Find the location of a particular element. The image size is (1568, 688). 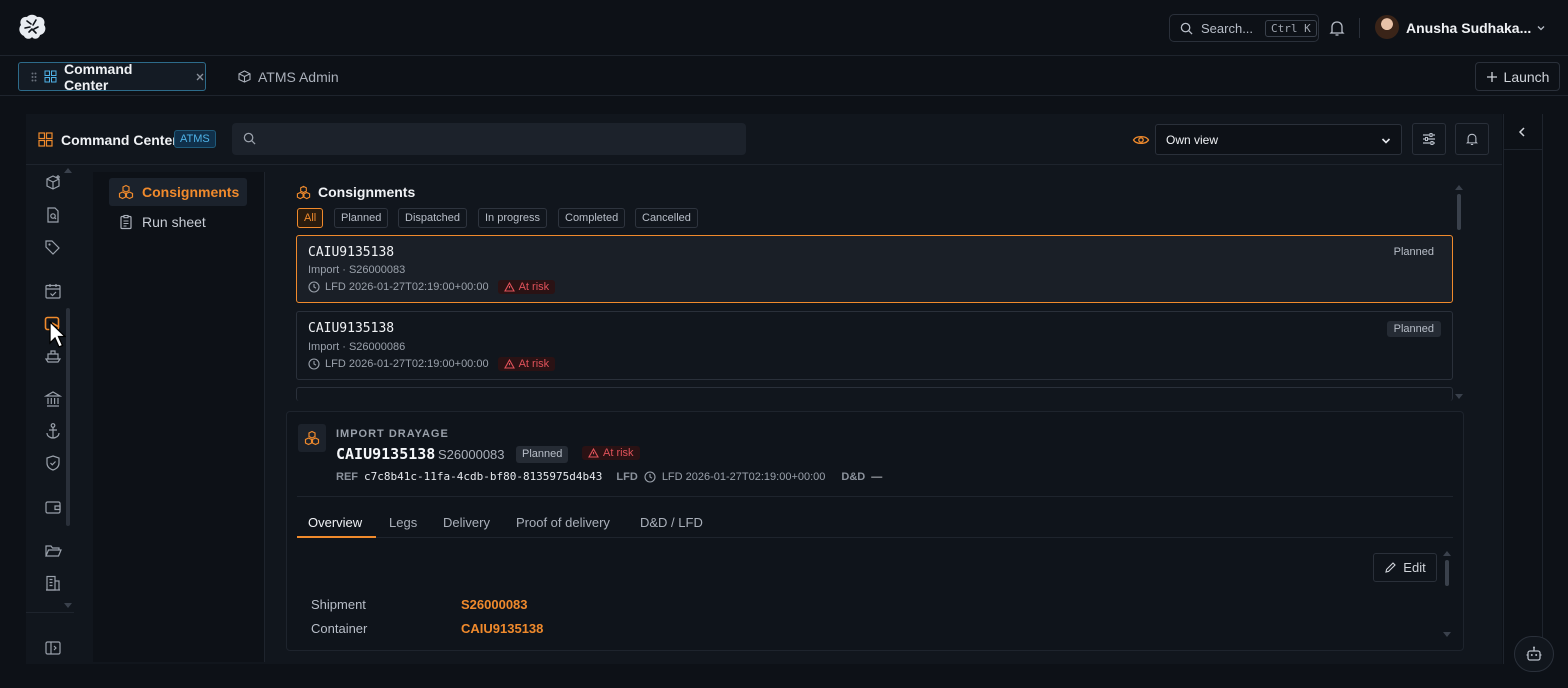

tab-label: Command Center is located at coordinates (98, 76).